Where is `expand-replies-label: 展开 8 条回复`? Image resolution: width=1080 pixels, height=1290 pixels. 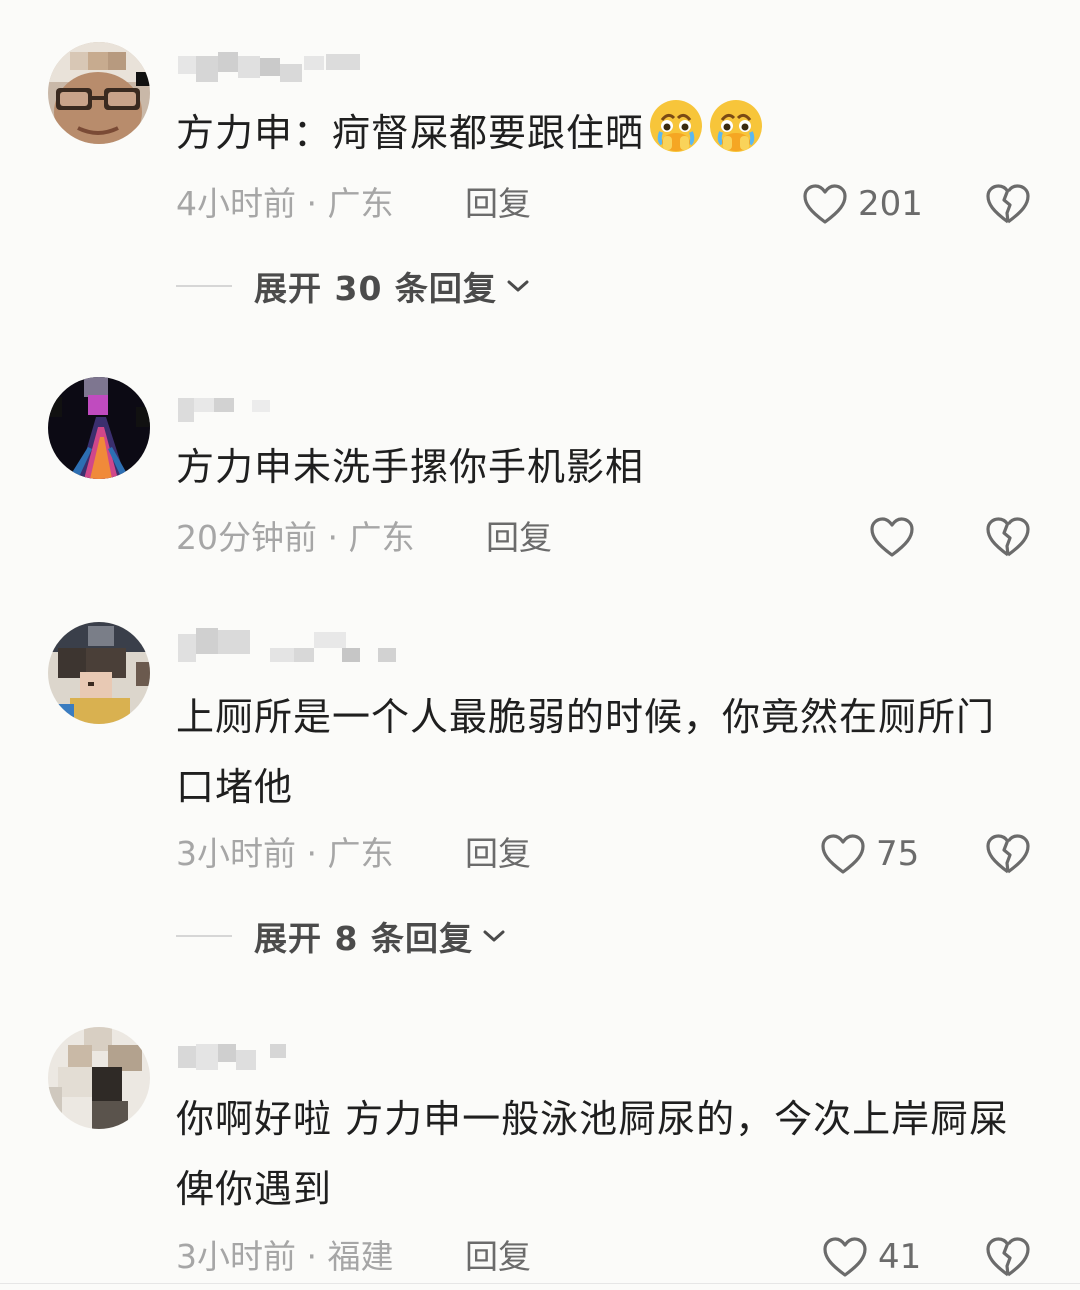
expand-replies-label: 展开 8 条回复 is located at coordinates (363, 938).